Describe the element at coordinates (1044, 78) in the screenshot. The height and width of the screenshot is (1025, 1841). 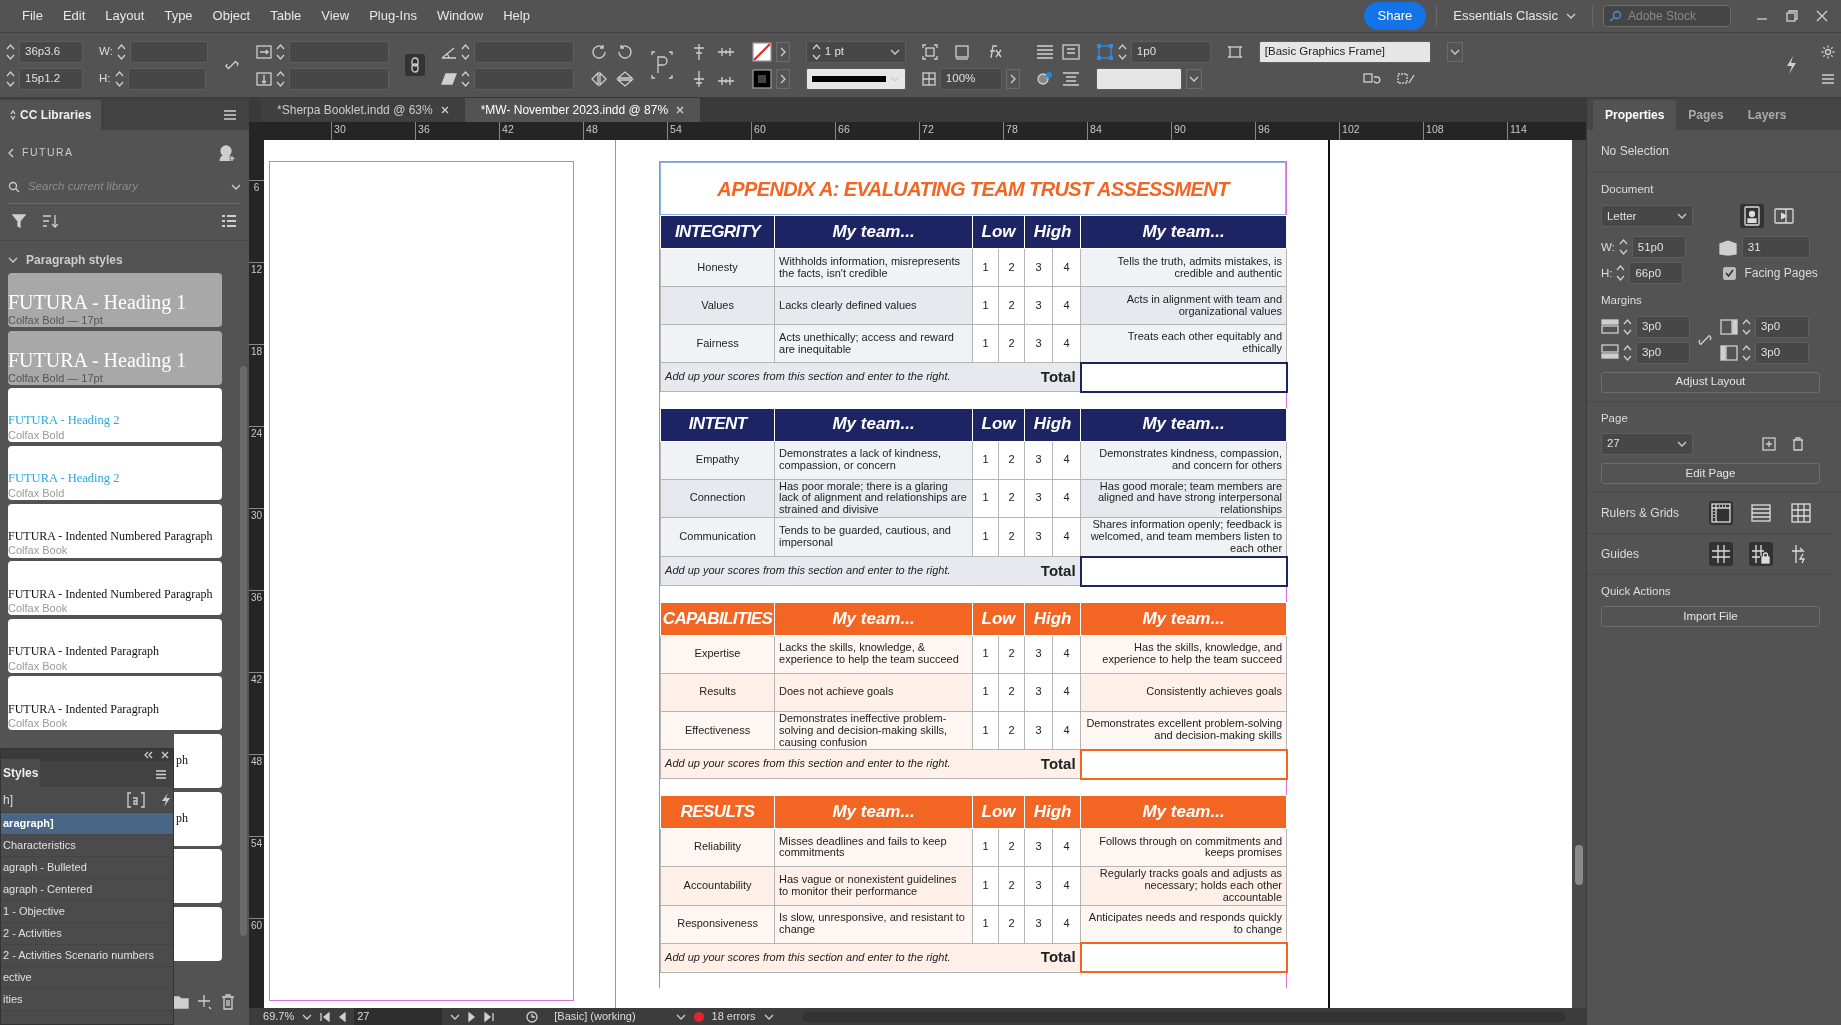
I see `text-wrap-icon` at that location.